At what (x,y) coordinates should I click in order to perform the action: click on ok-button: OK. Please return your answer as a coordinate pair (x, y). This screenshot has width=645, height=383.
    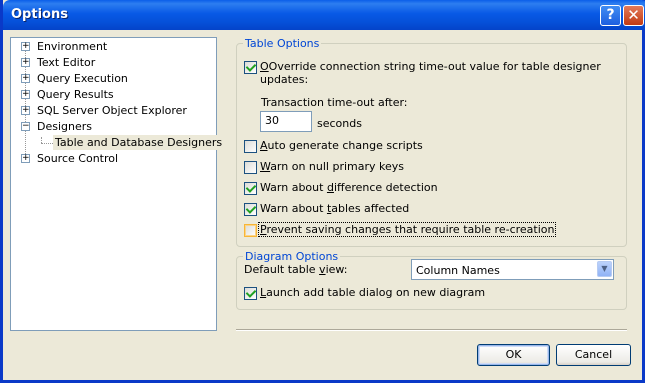
    Looking at the image, I should click on (513, 355).